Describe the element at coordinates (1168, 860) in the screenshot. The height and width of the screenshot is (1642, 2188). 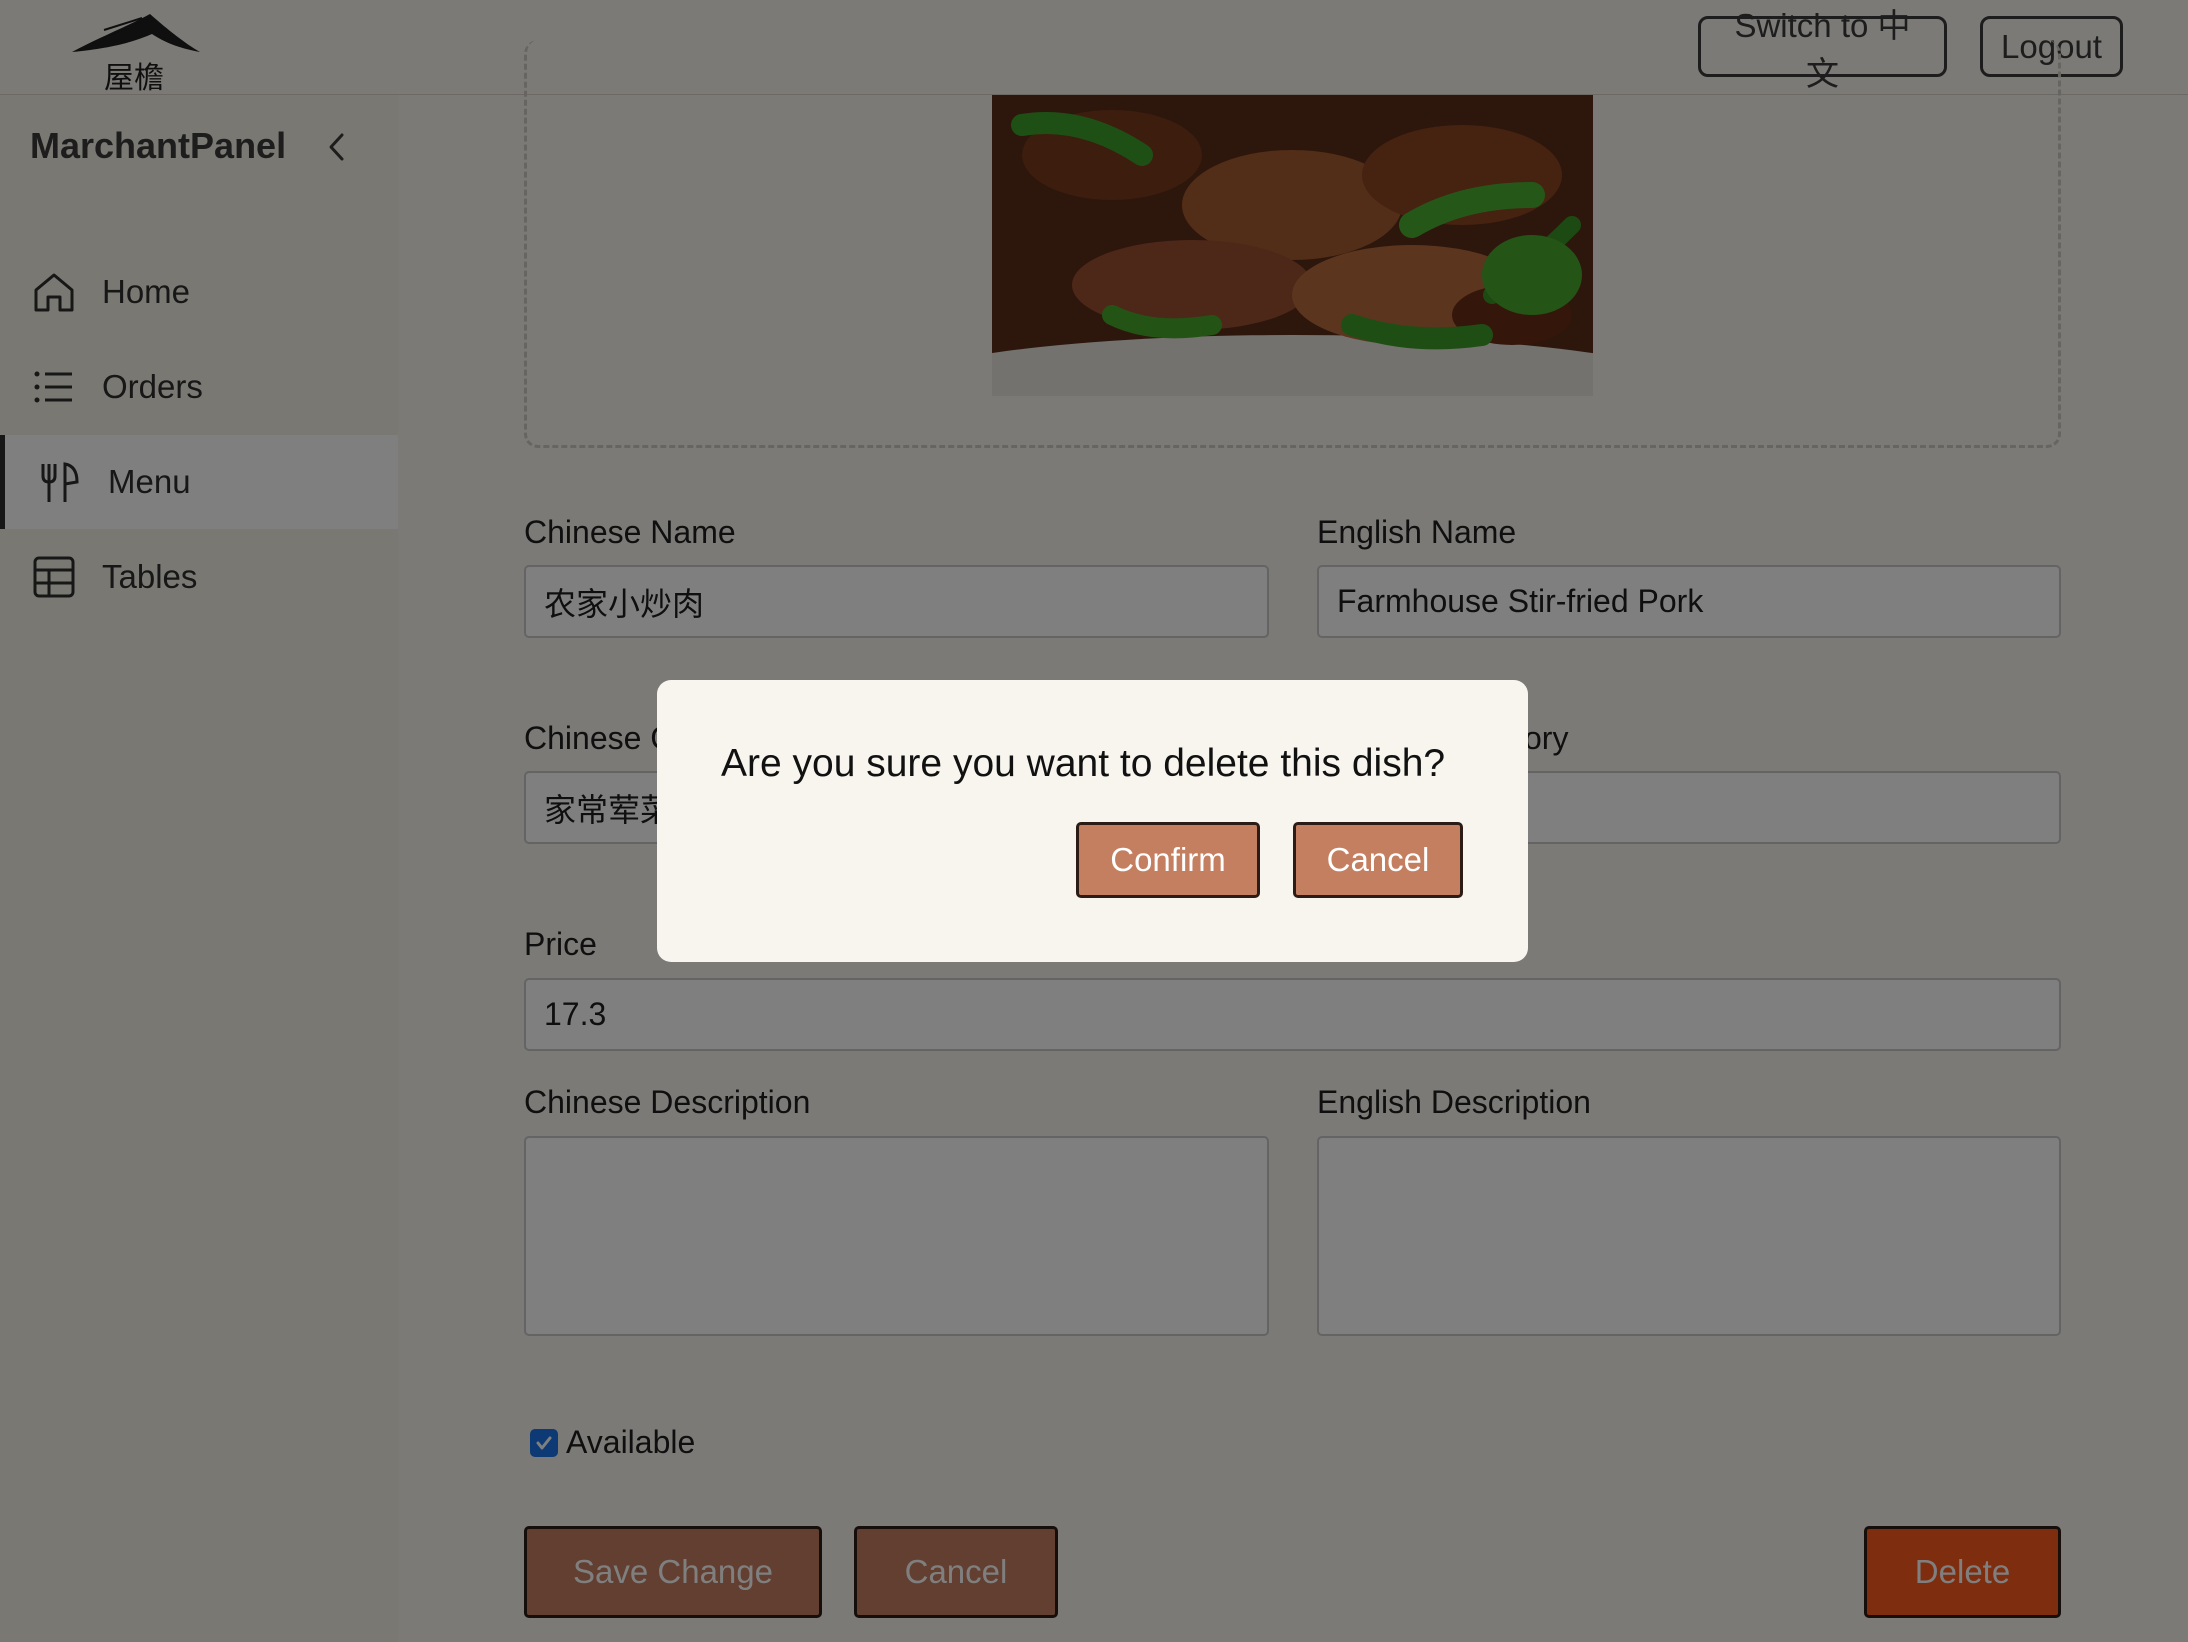
I see `confirm-button: Confirm` at that location.